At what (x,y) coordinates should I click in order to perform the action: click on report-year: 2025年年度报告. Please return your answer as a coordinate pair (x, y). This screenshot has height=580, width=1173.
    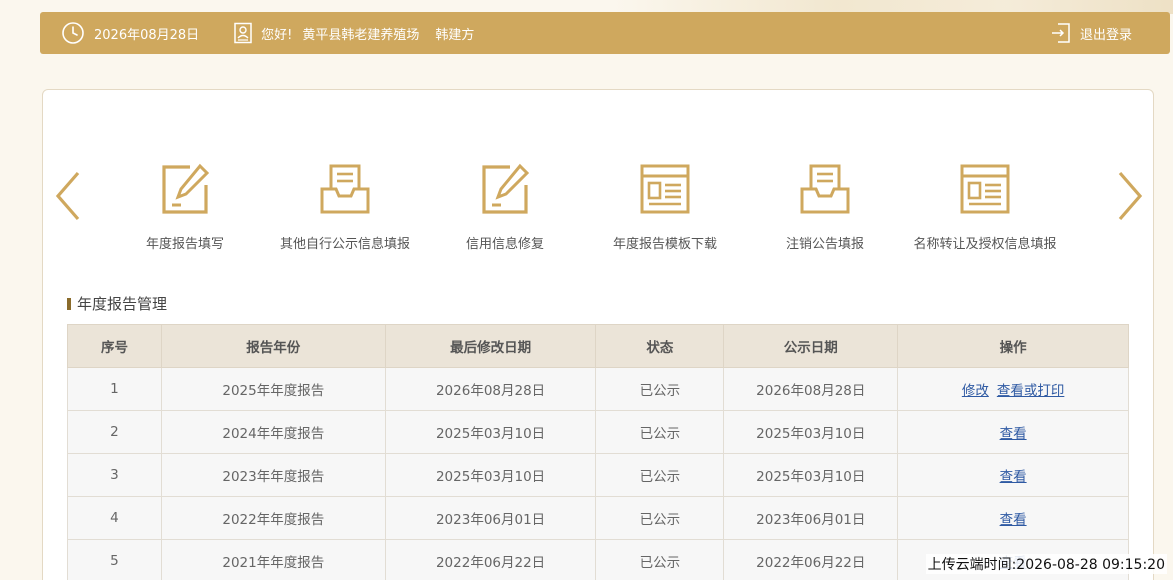
    Looking at the image, I should click on (273, 389).